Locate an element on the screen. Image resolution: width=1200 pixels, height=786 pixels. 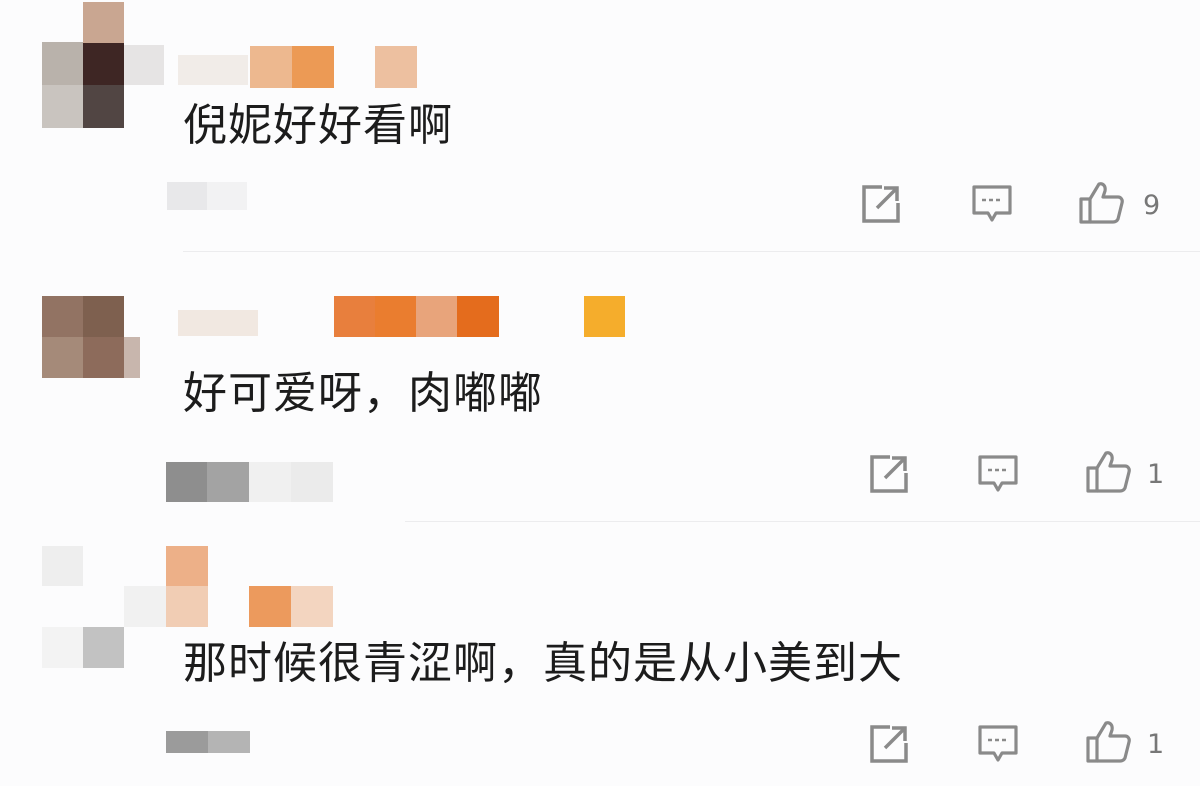
comment-icon is located at coordinates (998, 743).